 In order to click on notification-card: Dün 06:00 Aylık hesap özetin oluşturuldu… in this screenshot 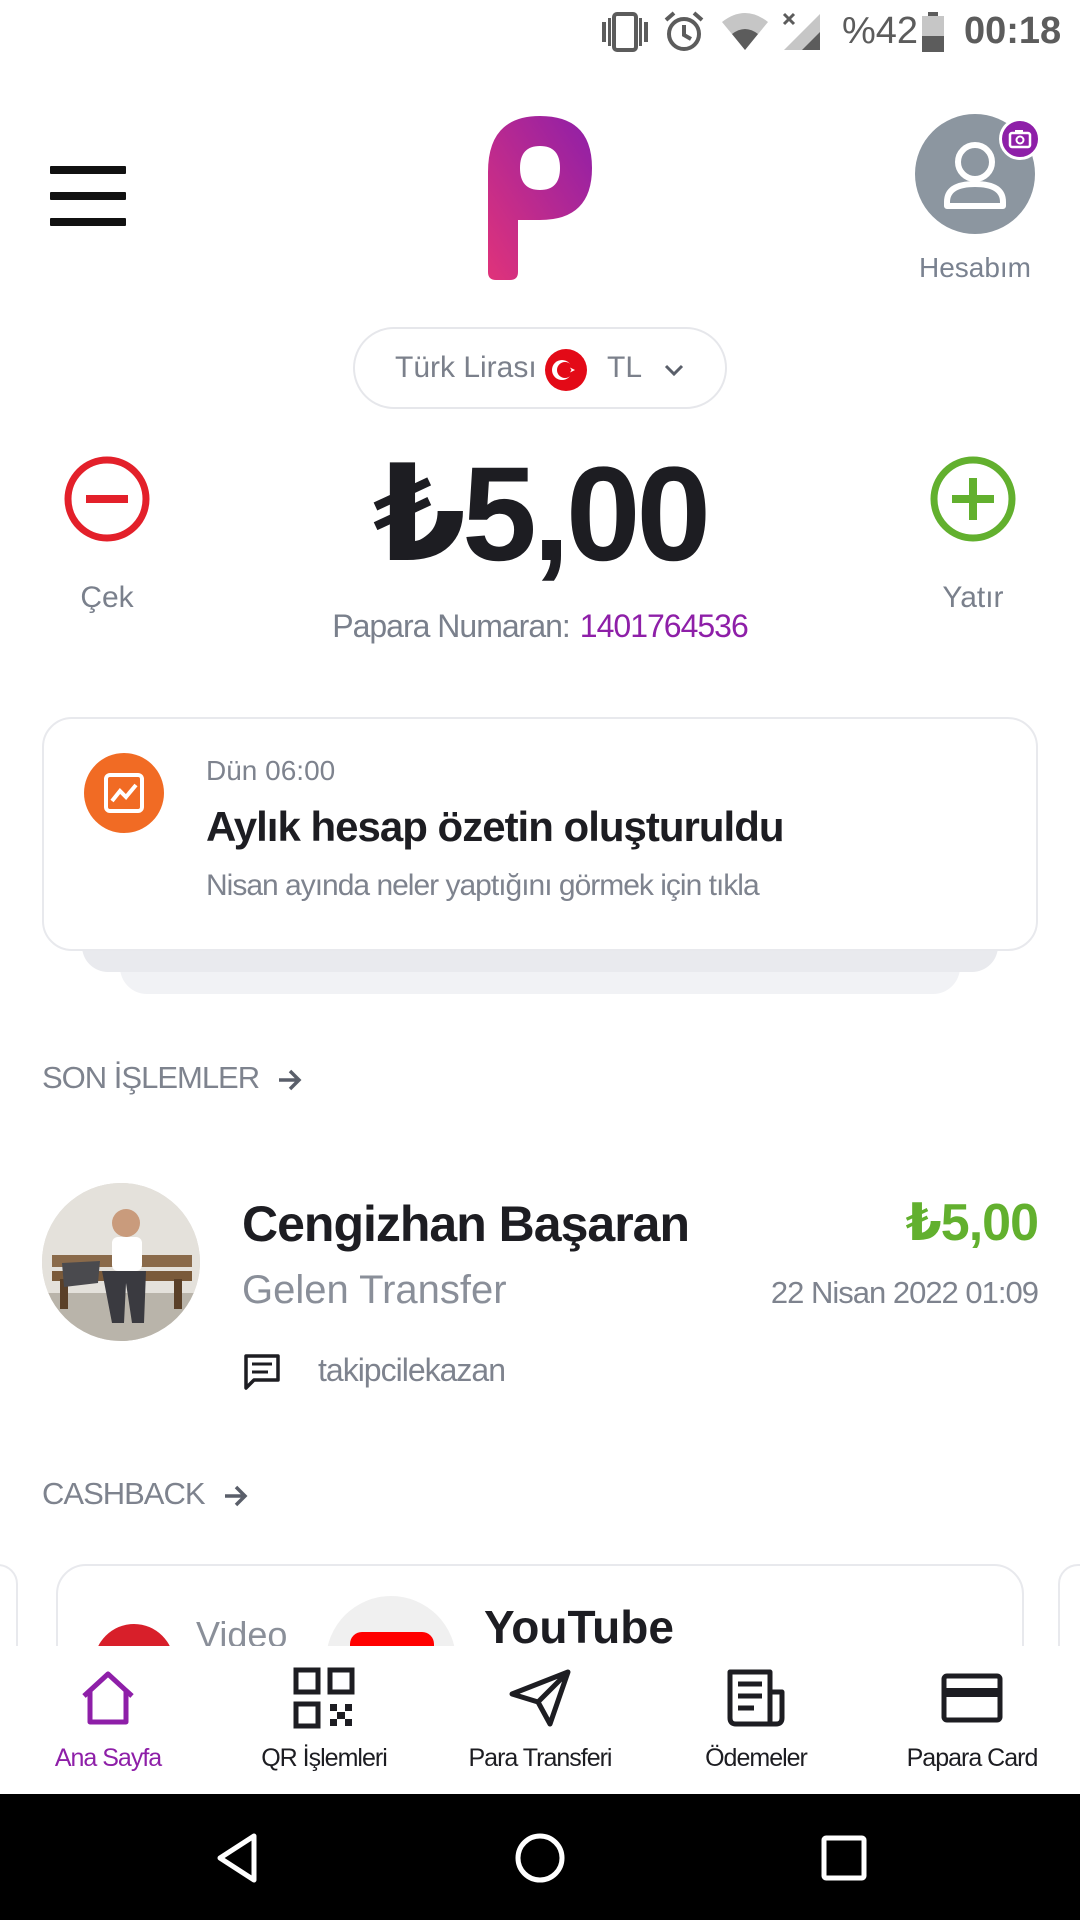, I will do `click(540, 834)`.